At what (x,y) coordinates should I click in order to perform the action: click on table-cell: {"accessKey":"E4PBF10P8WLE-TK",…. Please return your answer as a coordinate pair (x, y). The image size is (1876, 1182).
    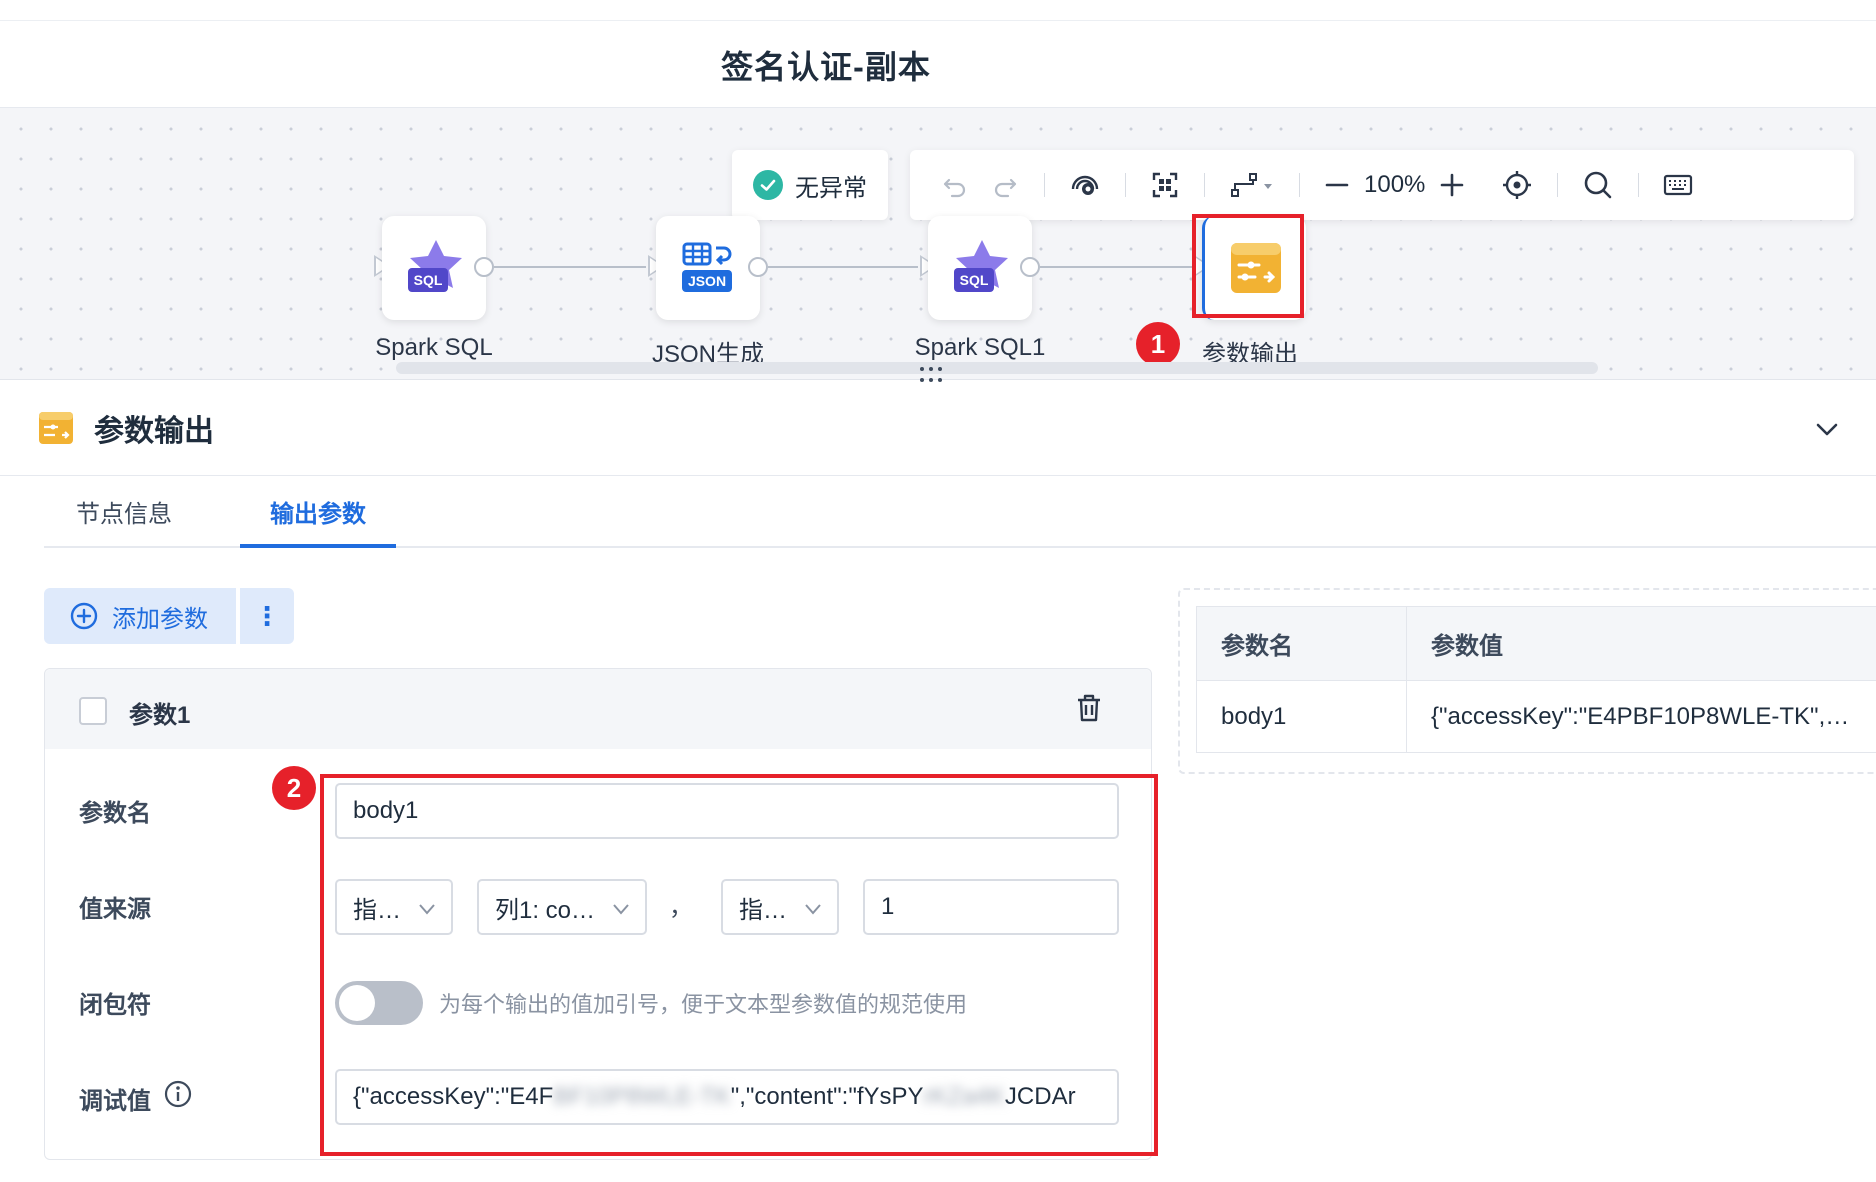
    Looking at the image, I should click on (1641, 716).